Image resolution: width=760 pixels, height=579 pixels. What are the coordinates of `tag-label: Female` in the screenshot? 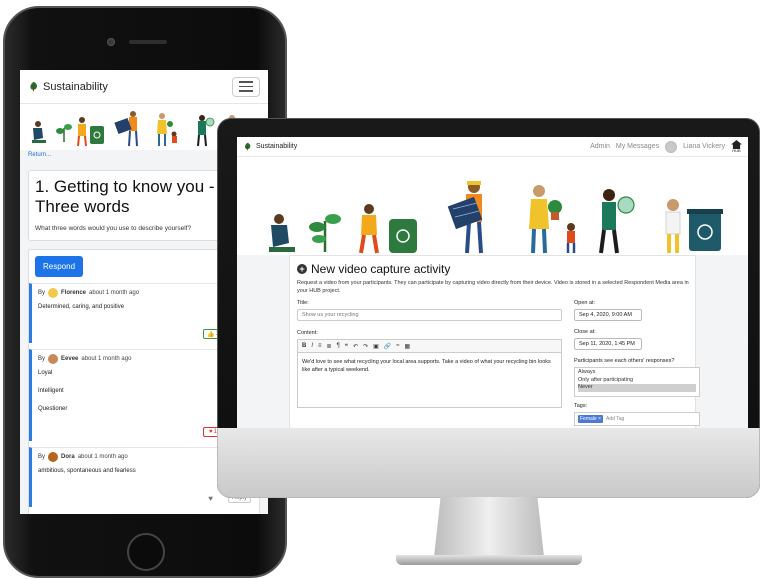 It's located at (588, 419).